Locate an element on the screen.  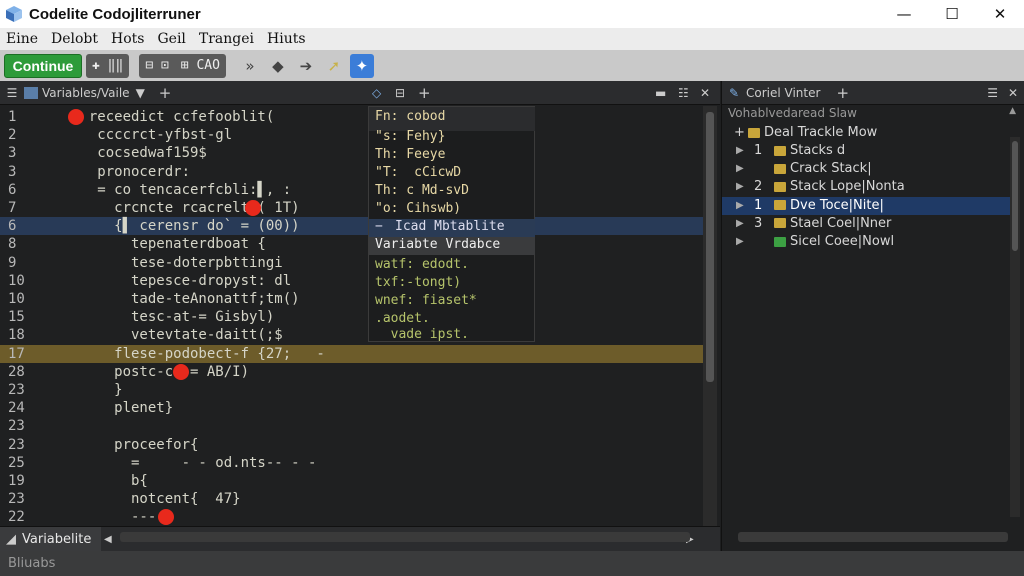
diamond-nav-icon: ◇ is located at coordinates (376, 93).